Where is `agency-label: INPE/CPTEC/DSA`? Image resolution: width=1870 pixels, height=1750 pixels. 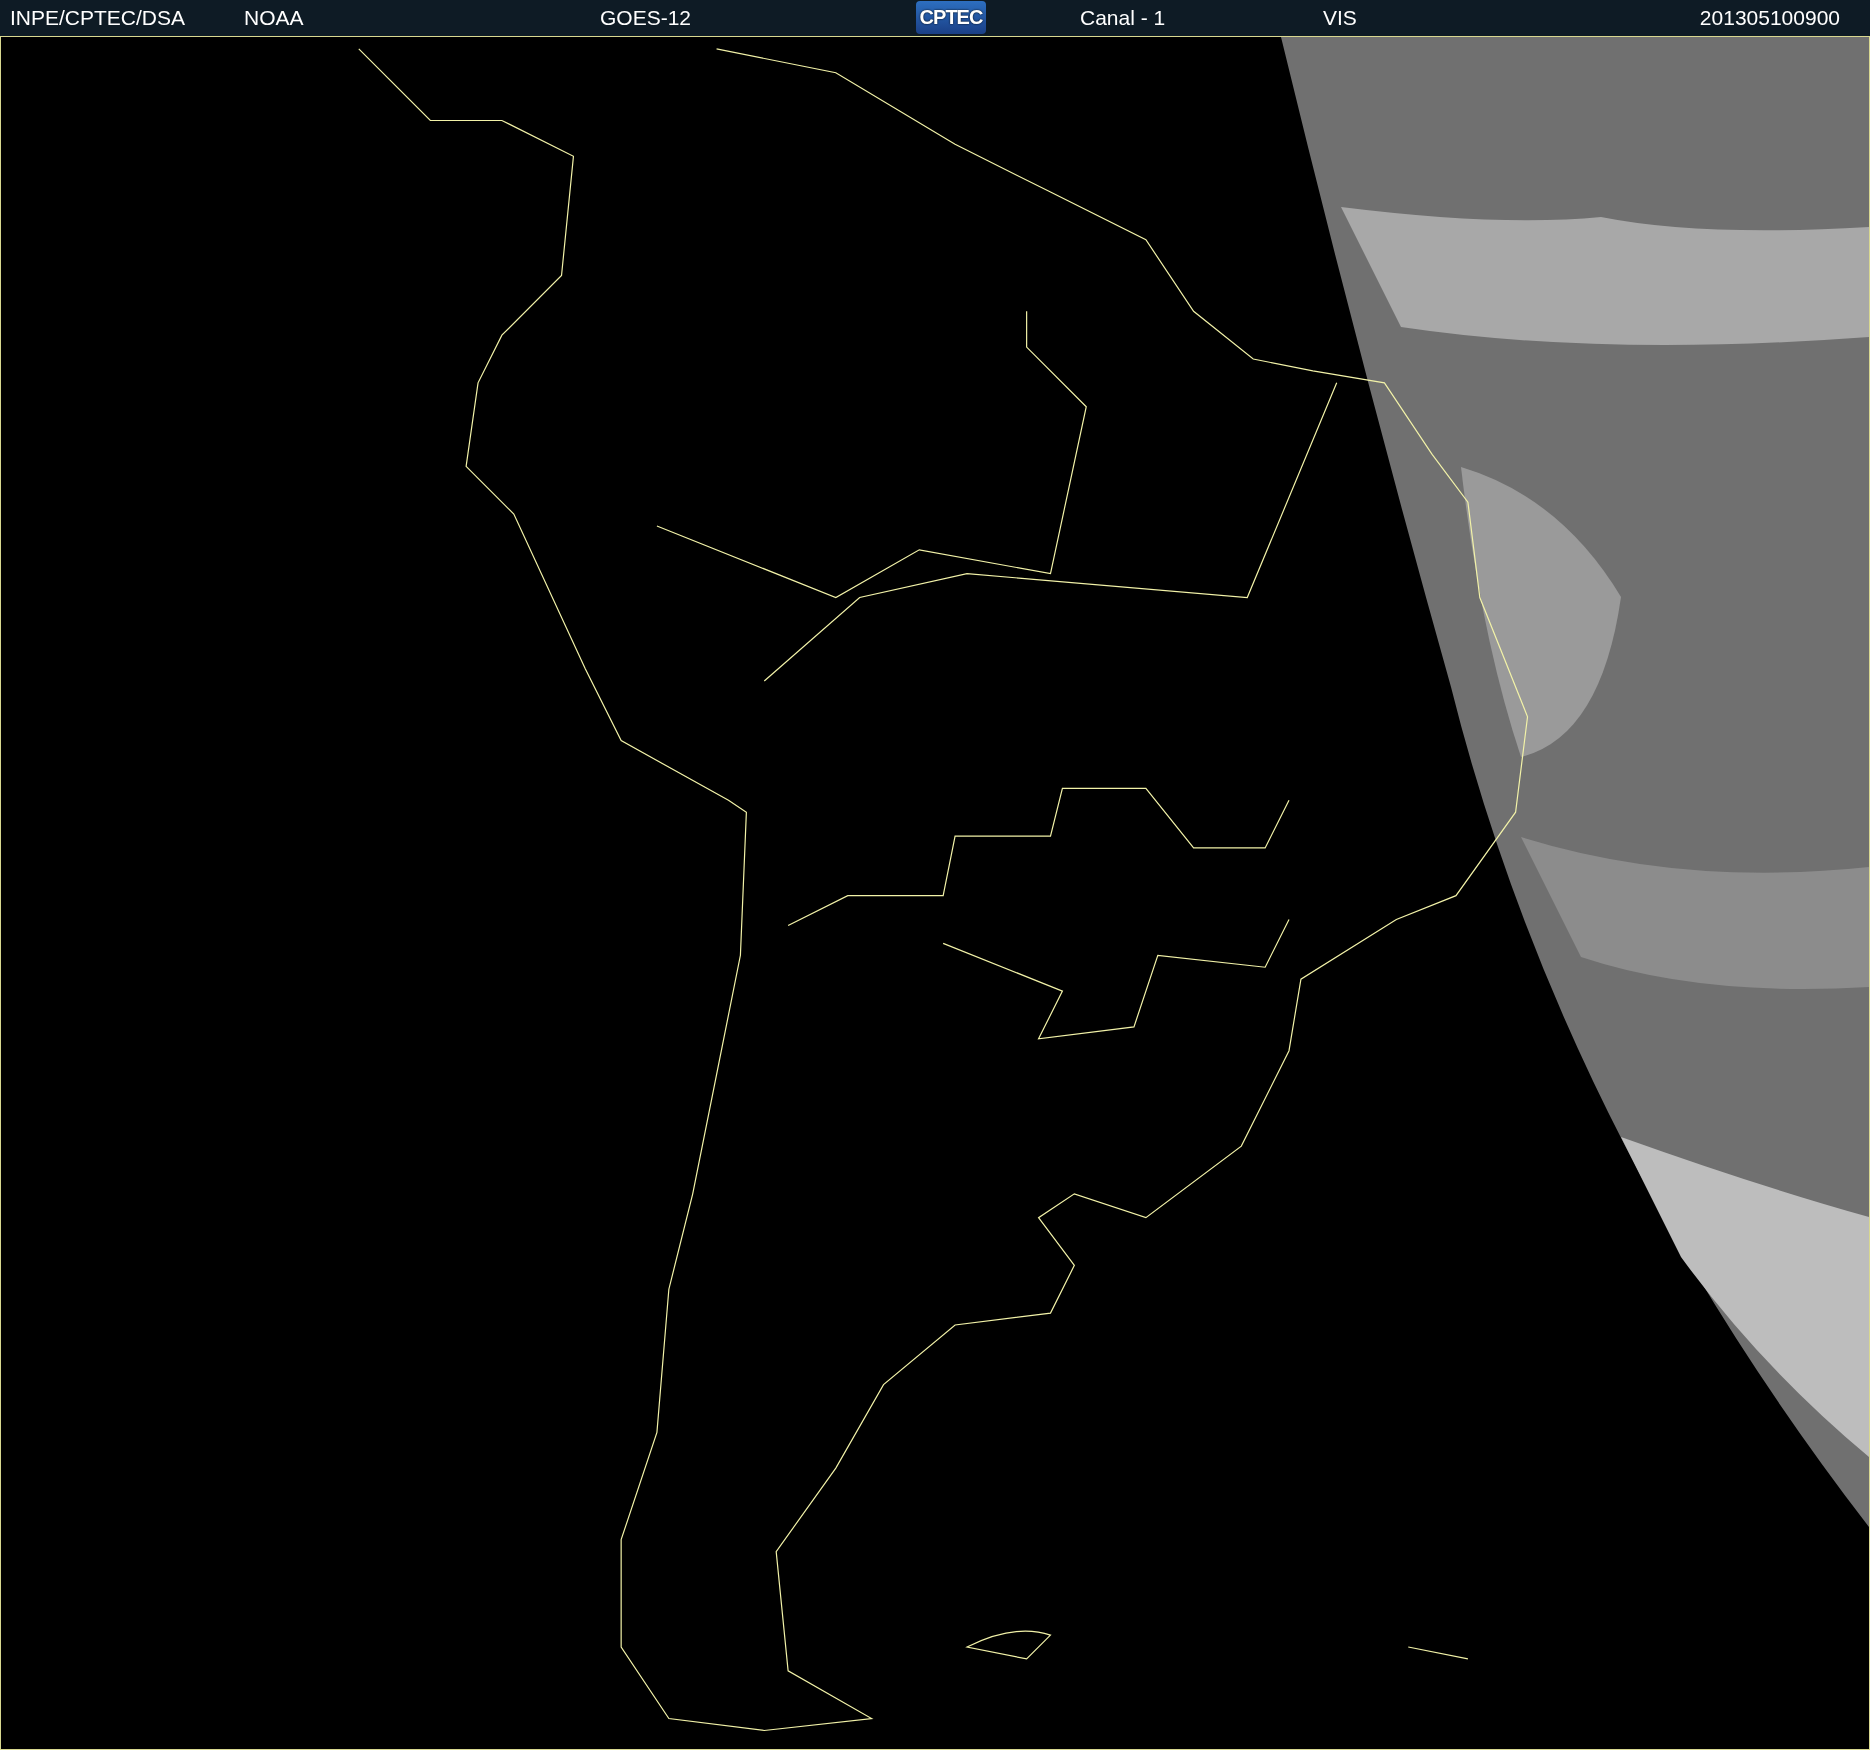 agency-label: INPE/CPTEC/DSA is located at coordinates (98, 18).